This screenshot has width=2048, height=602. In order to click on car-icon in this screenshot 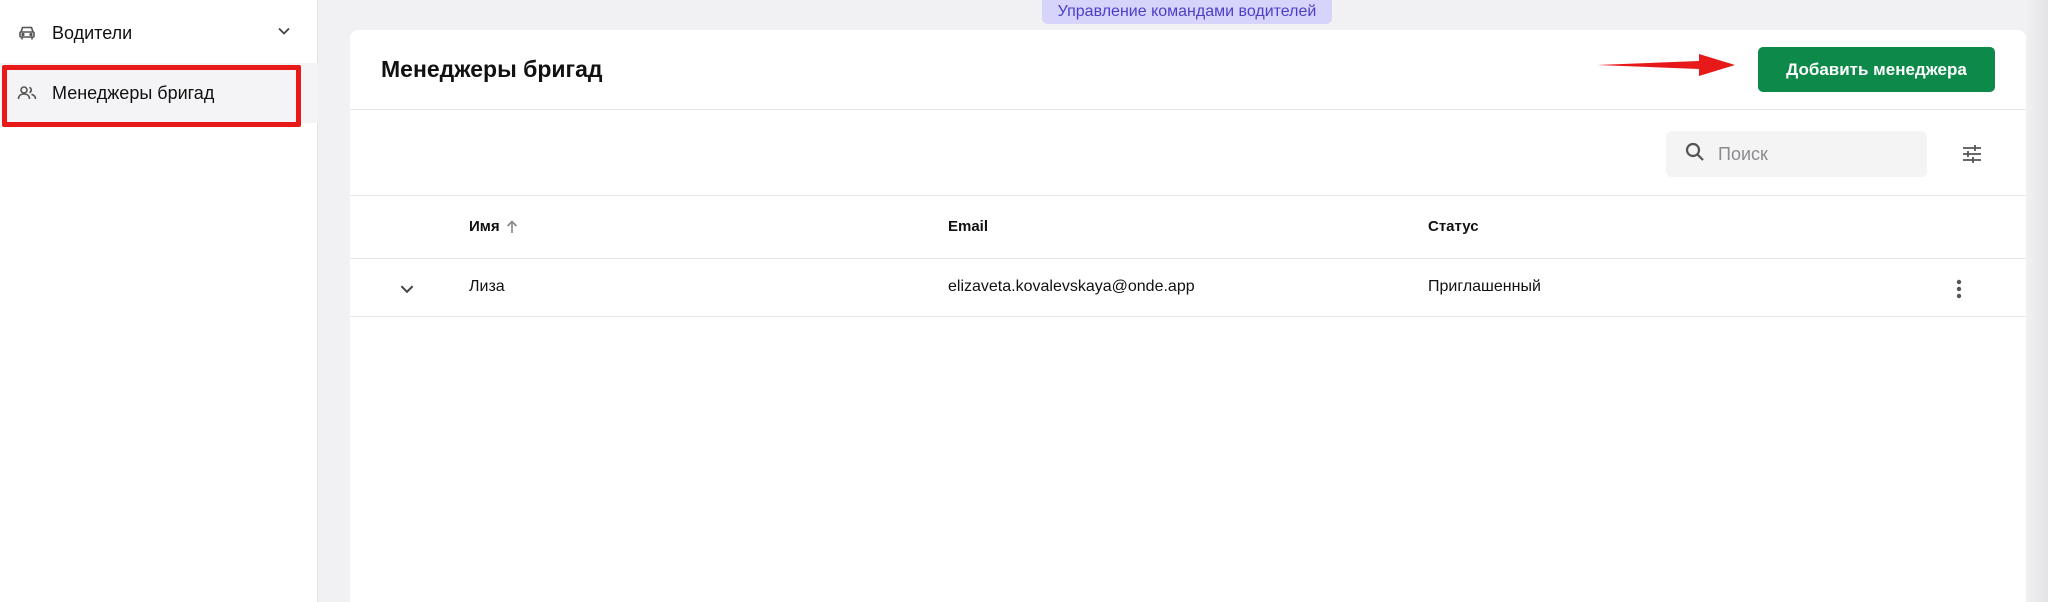, I will do `click(27, 33)`.